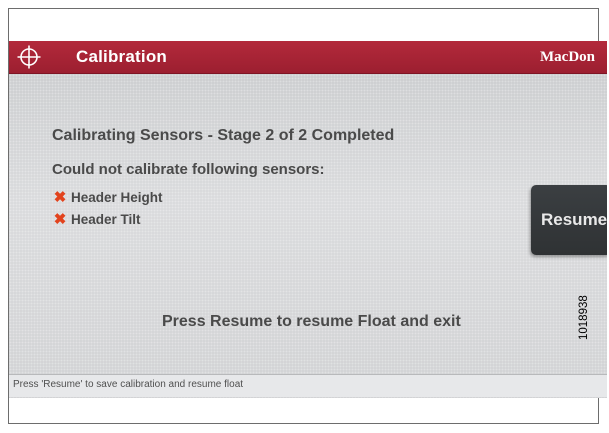  Describe the element at coordinates (584, 317) in the screenshot. I see `figure-id-label: 1018938` at that location.